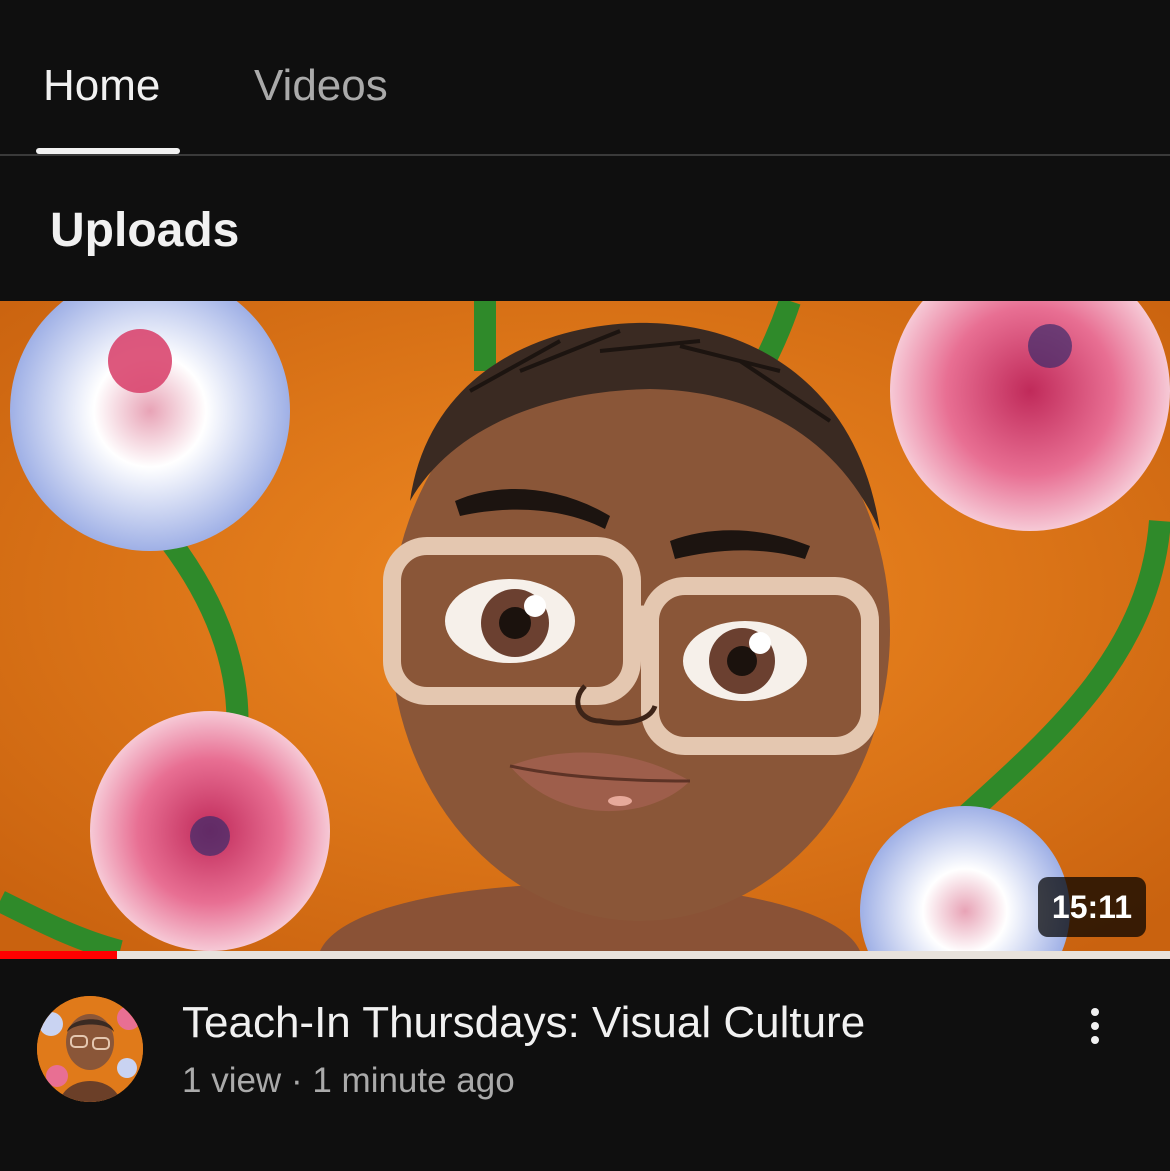 This screenshot has width=1170, height=1171. I want to click on video-stats: 1 view · 1 minute ago, so click(348, 1081).